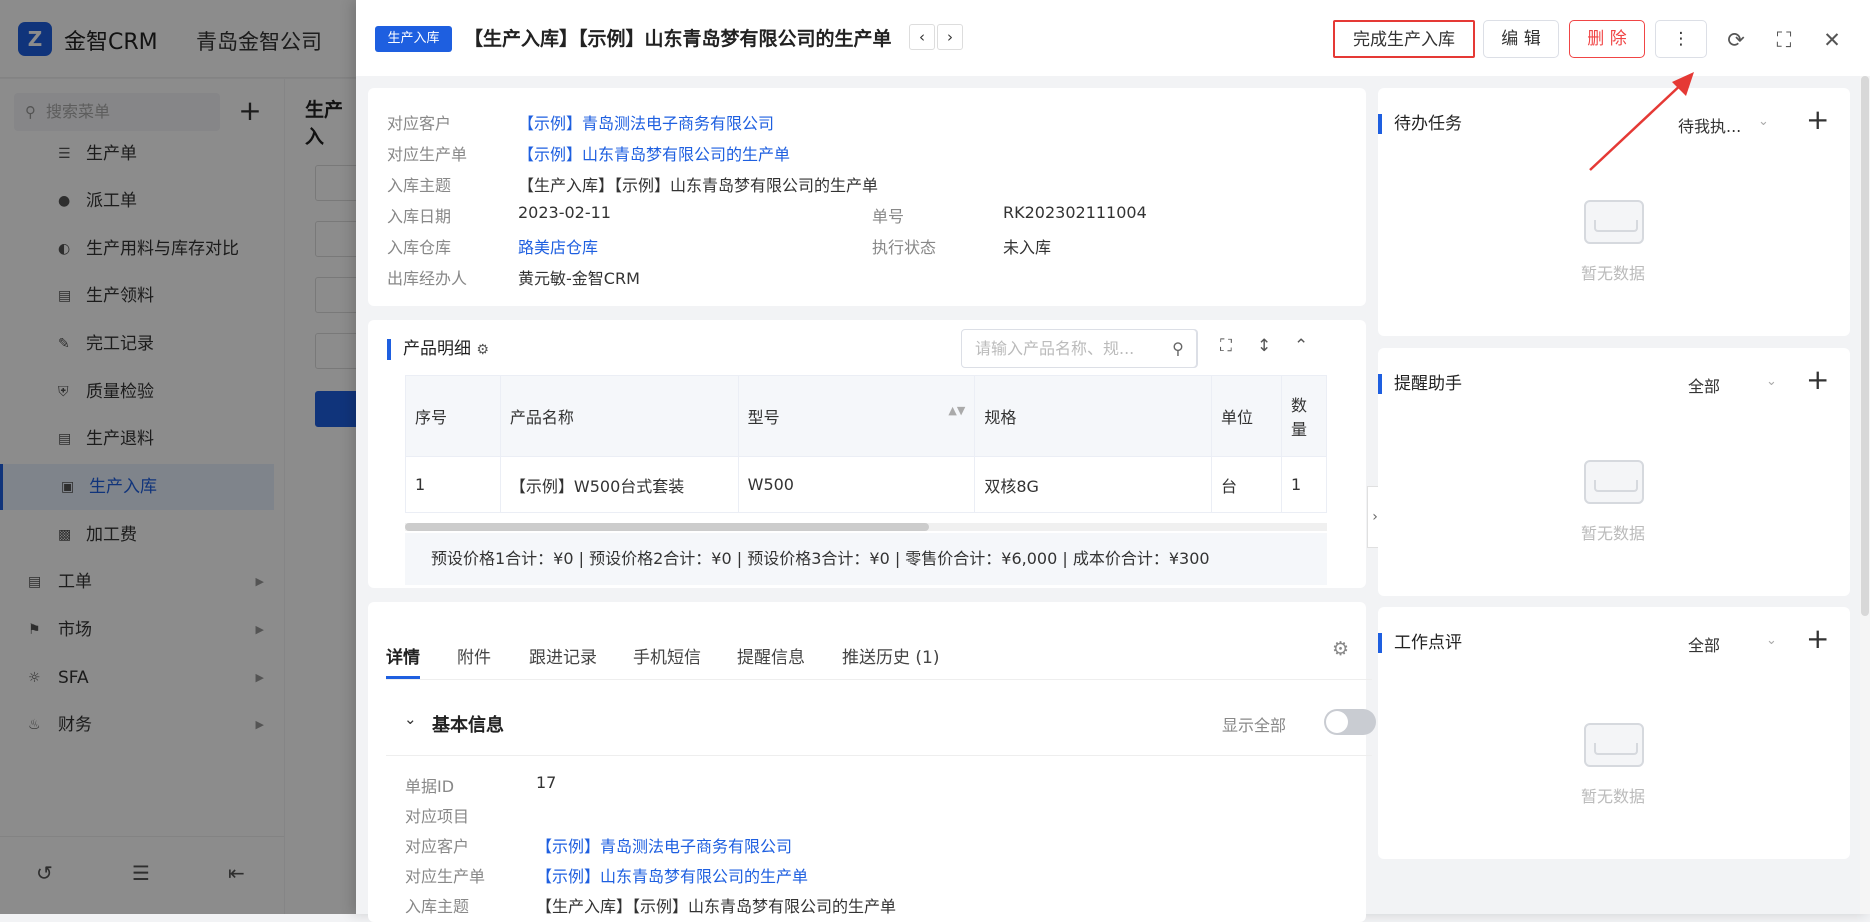 The height and width of the screenshot is (922, 1870). Describe the element at coordinates (1301, 346) in the screenshot. I see `chevron-up-icon: ⌃` at that location.